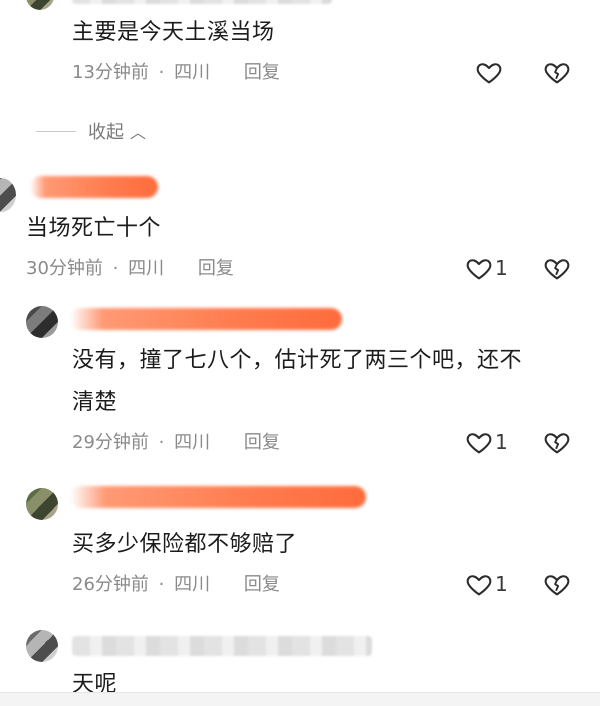 The width and height of the screenshot is (600, 706). I want to click on comment-meta: 30分钟前 · 四川 回复, so click(130, 269).